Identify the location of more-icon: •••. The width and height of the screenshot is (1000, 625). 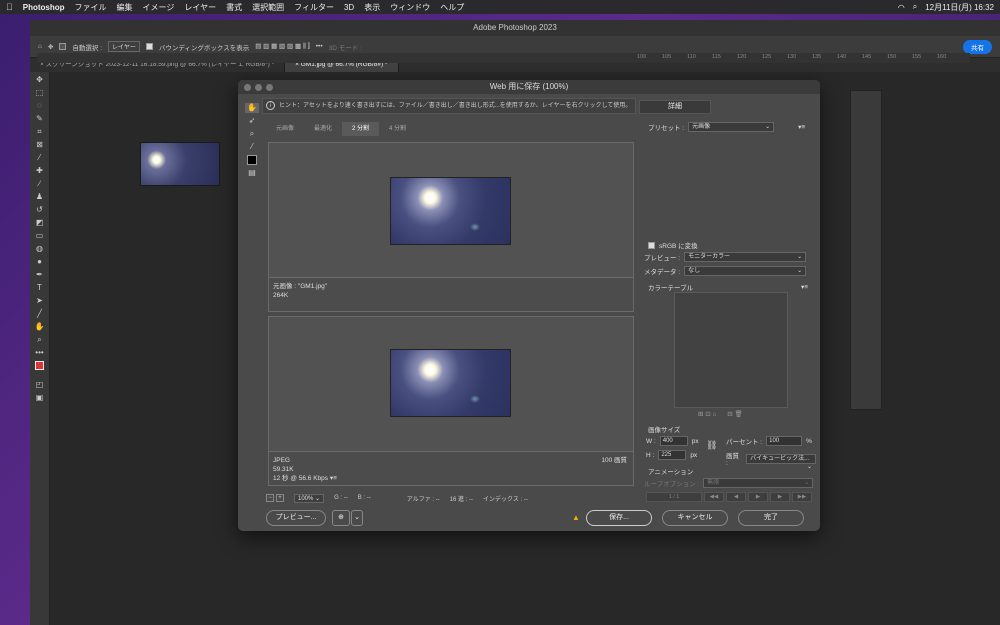
(319, 46).